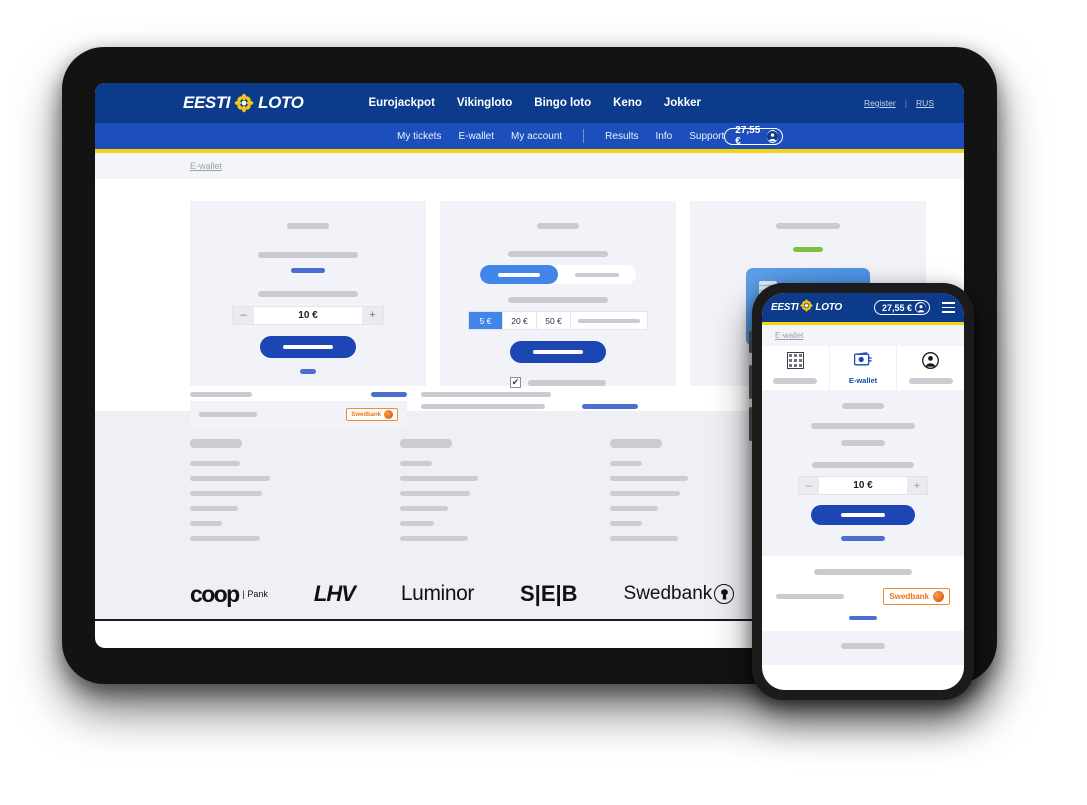  Describe the element at coordinates (754, 136) in the screenshot. I see `balance-pill: 27,55 €` at that location.